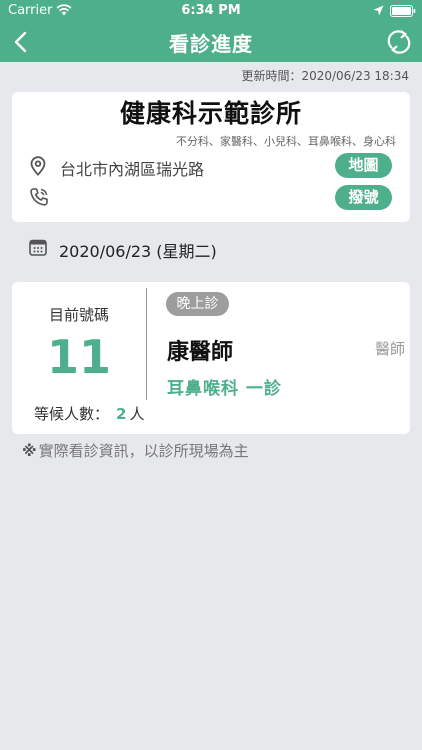 Image resolution: width=422 pixels, height=750 pixels. Describe the element at coordinates (146, 344) in the screenshot. I see `divider` at that location.